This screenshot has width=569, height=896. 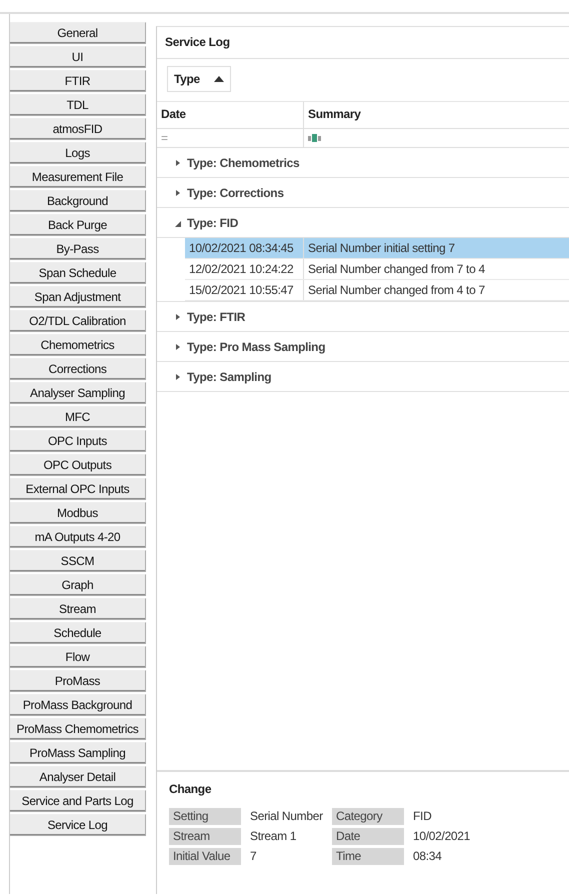 What do you see at coordinates (78, 441) in the screenshot?
I see `sidebar-button: OPC Inputs` at bounding box center [78, 441].